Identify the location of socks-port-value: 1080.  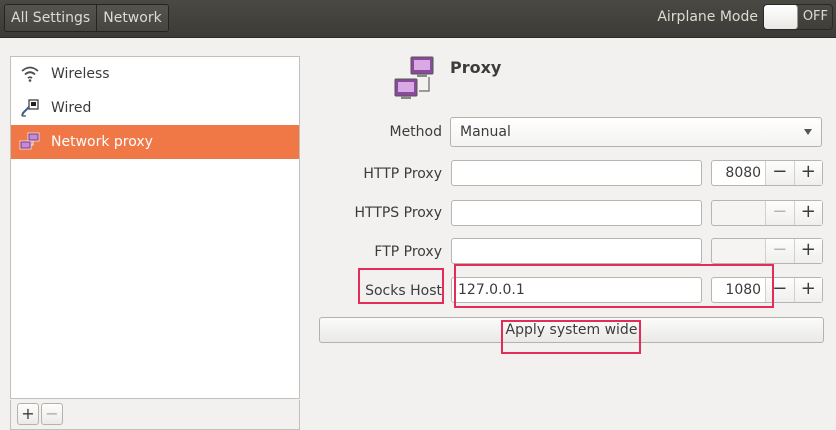
(738, 290).